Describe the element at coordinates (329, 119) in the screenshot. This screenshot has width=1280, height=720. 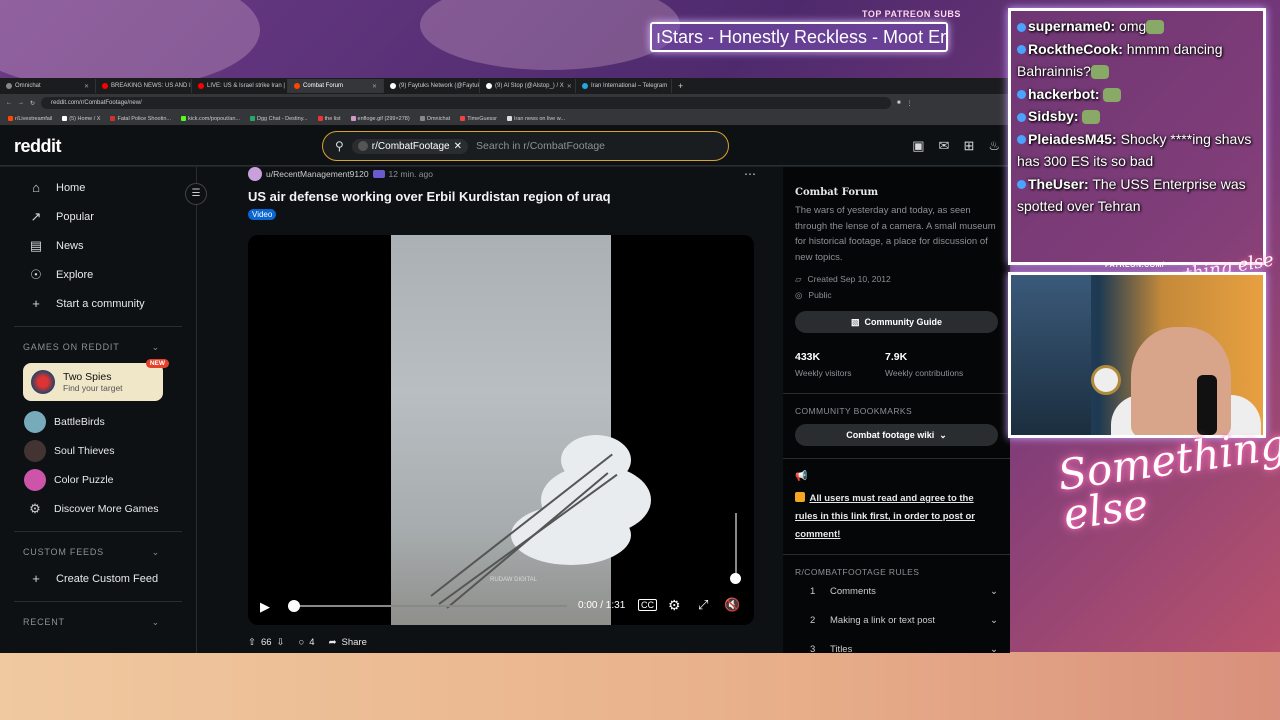
I see `bookmark: the list` at that location.